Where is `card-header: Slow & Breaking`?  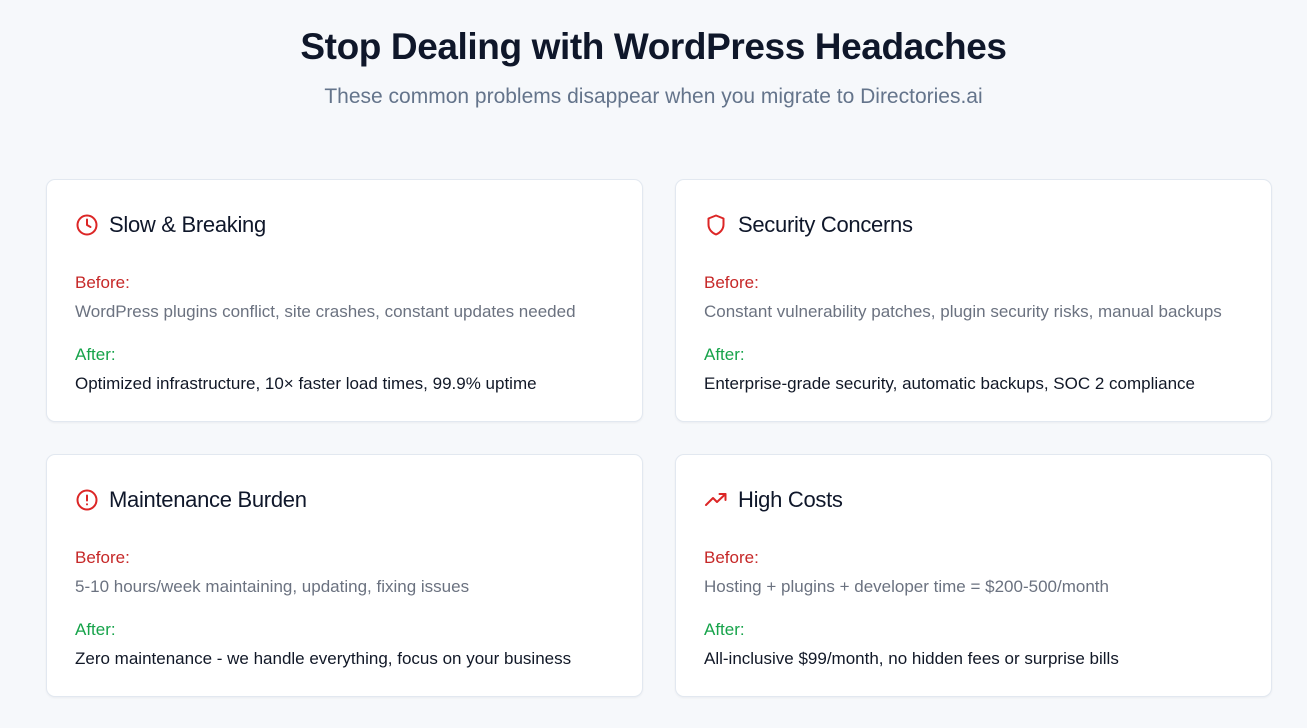 card-header: Slow & Breaking is located at coordinates (170, 225).